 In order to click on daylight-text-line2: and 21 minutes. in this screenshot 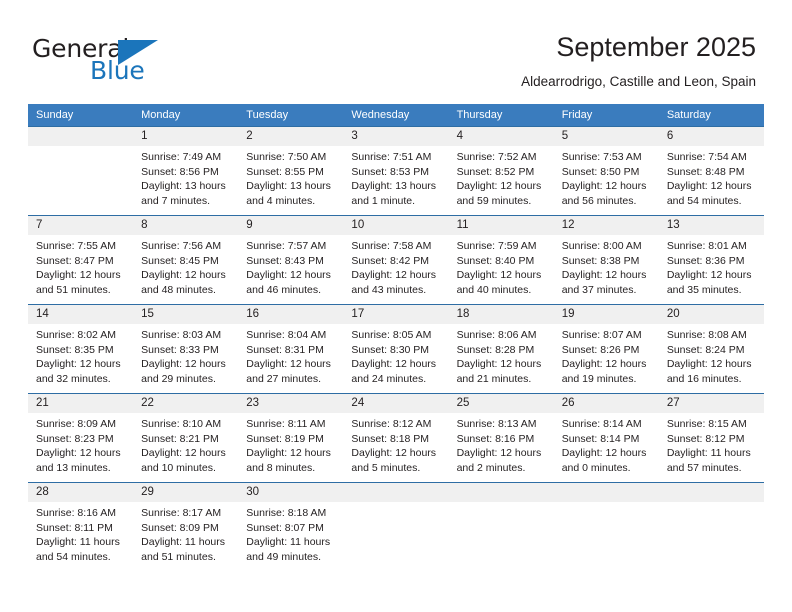, I will do `click(494, 378)`.